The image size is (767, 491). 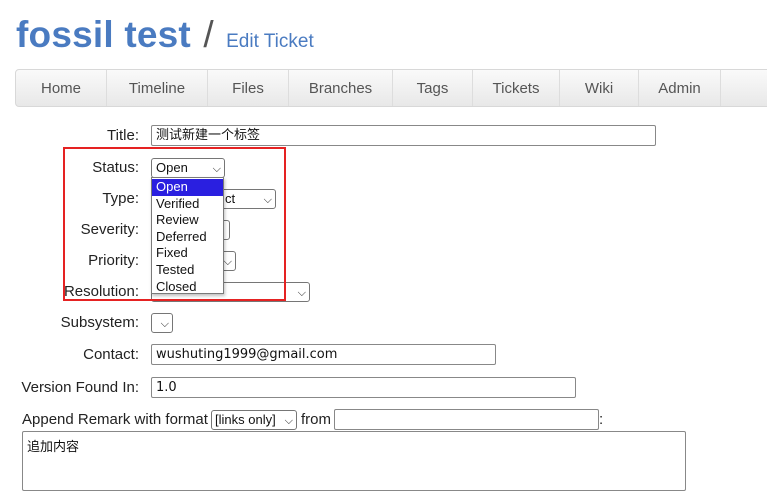 I want to click on resolution-label: Resolution:, so click(x=101, y=291).